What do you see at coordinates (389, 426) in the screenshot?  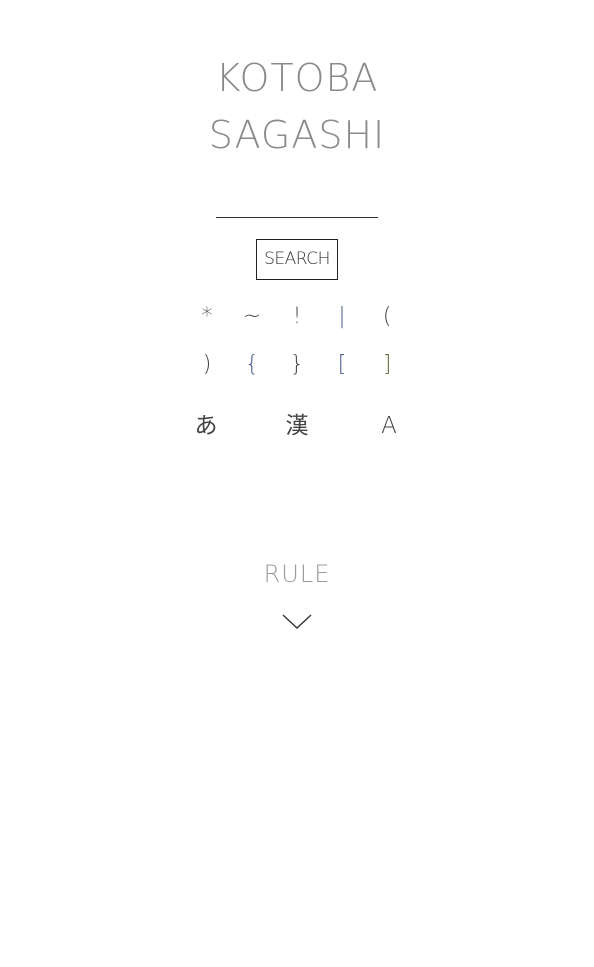 I see `mode-alphabet: A` at bounding box center [389, 426].